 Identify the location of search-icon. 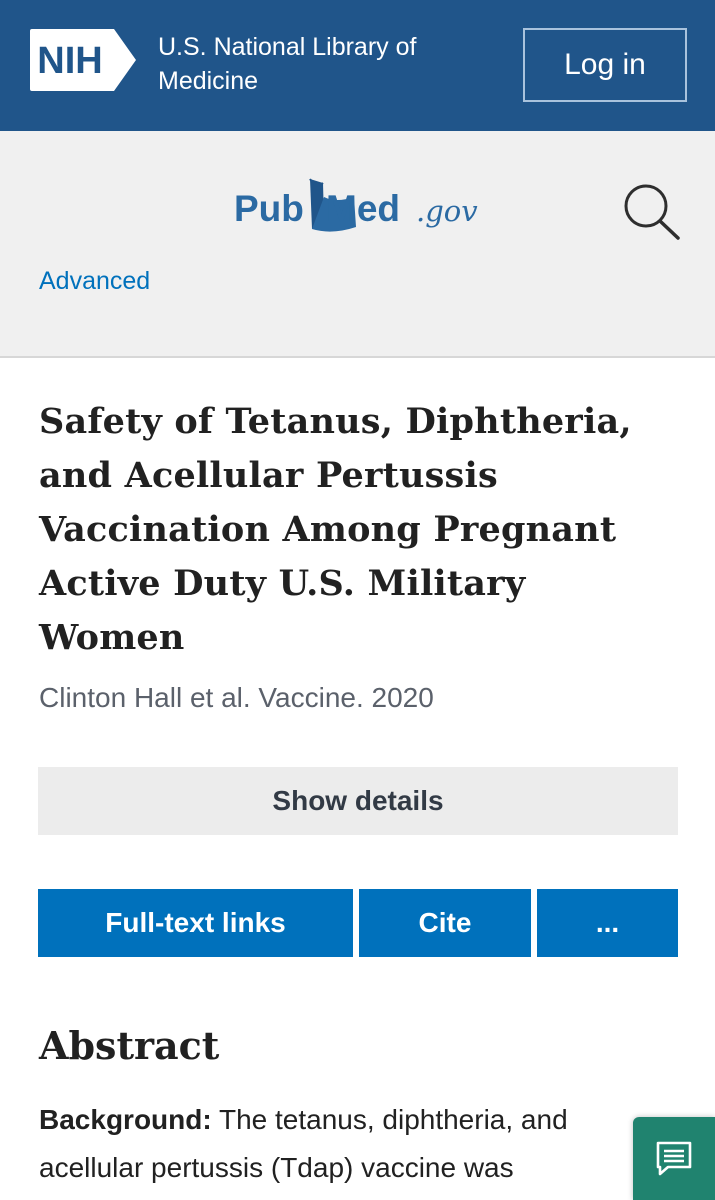
(652, 212).